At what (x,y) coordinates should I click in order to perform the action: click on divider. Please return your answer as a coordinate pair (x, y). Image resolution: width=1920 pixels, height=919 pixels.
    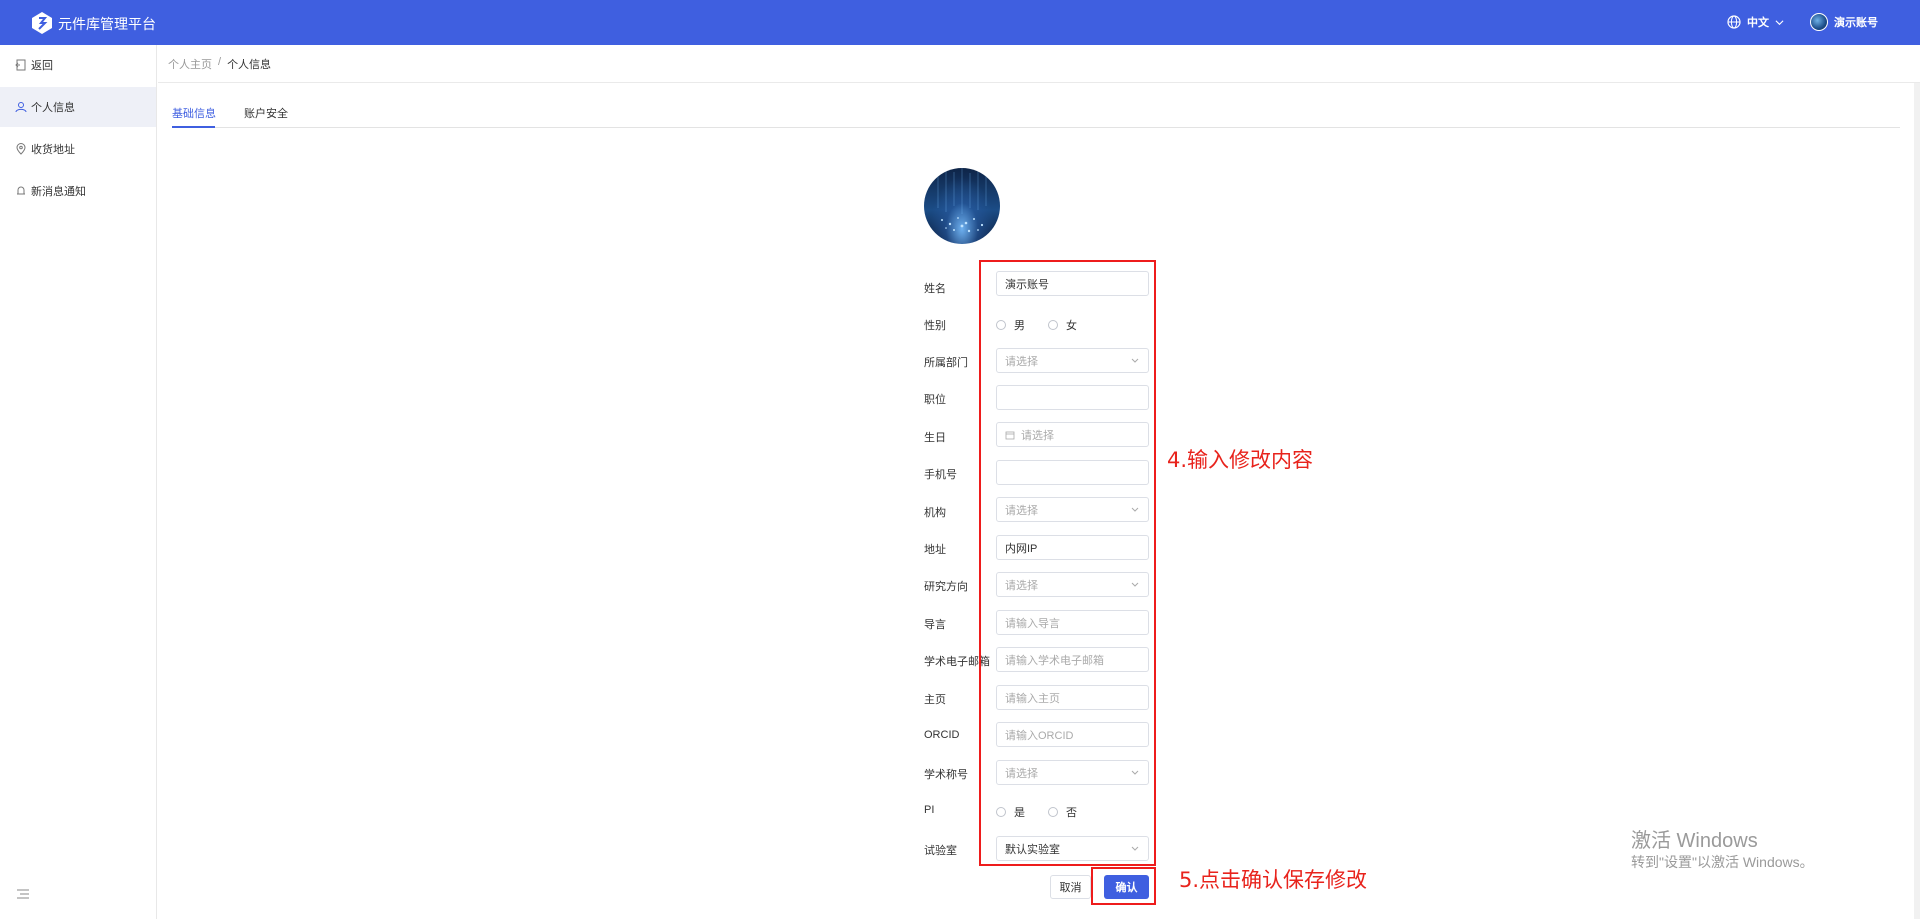
    Looking at the image, I should click on (1039, 82).